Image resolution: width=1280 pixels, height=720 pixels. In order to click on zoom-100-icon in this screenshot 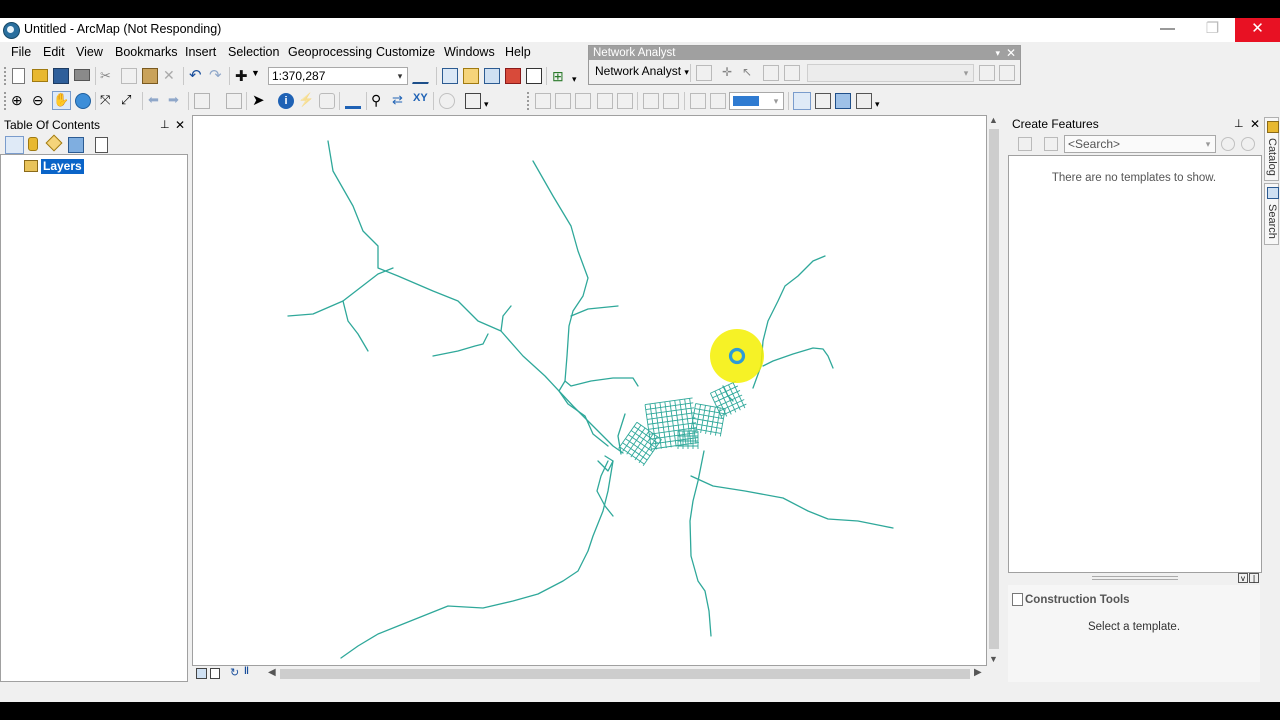, I will do `click(625, 101)`.